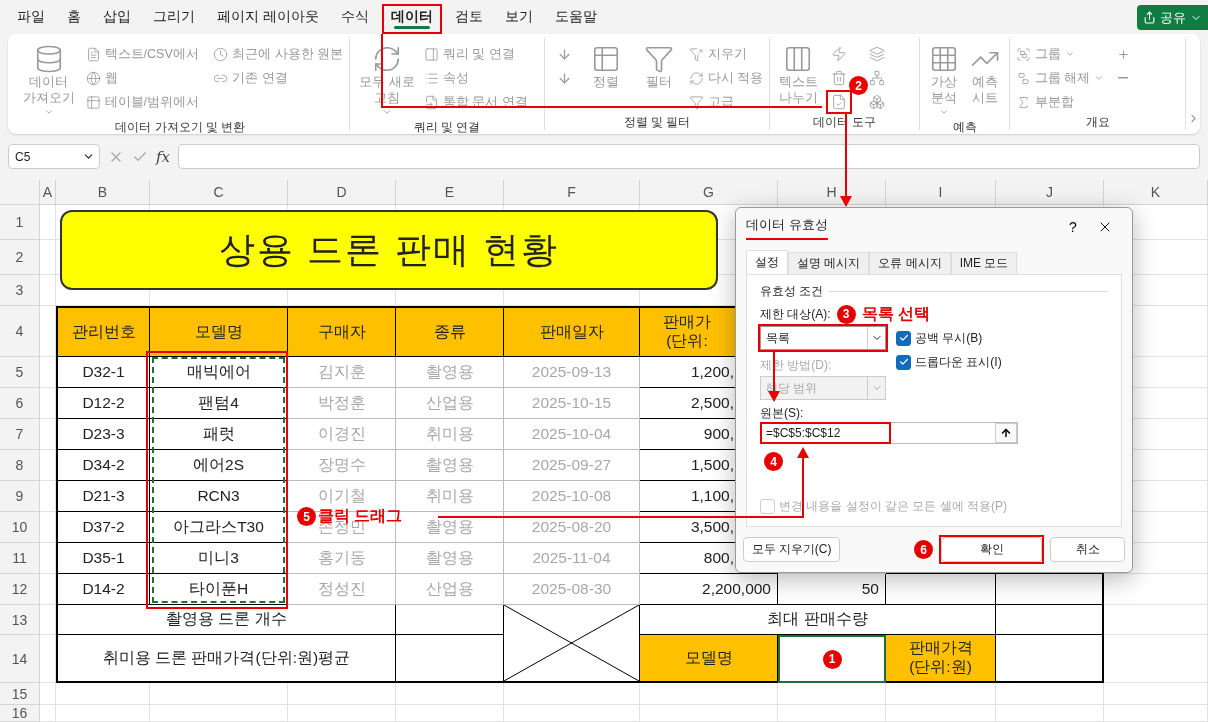 The width and height of the screenshot is (1208, 722). I want to click on column-header: J, so click(1050, 192).